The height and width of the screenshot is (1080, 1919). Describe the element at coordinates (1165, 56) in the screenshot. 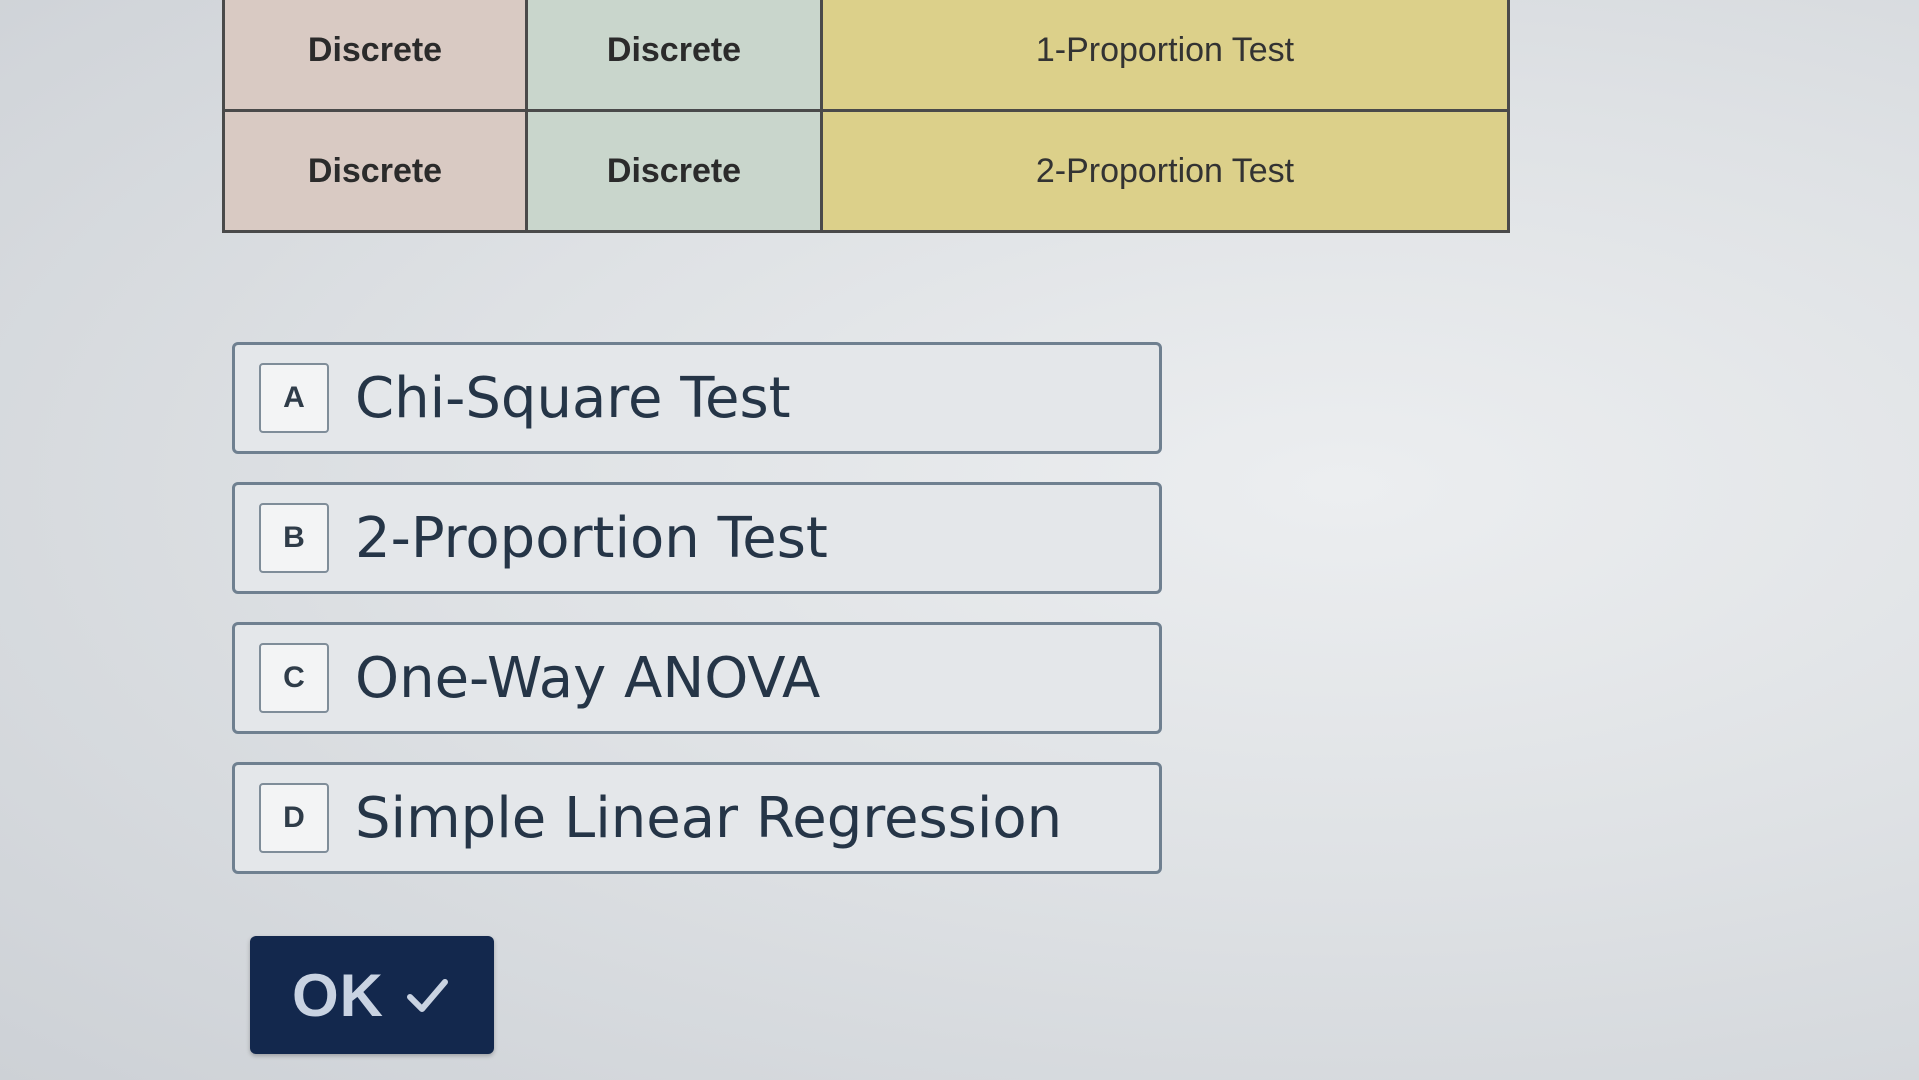

I see `table-cell-test: 1-Proportion Test` at that location.